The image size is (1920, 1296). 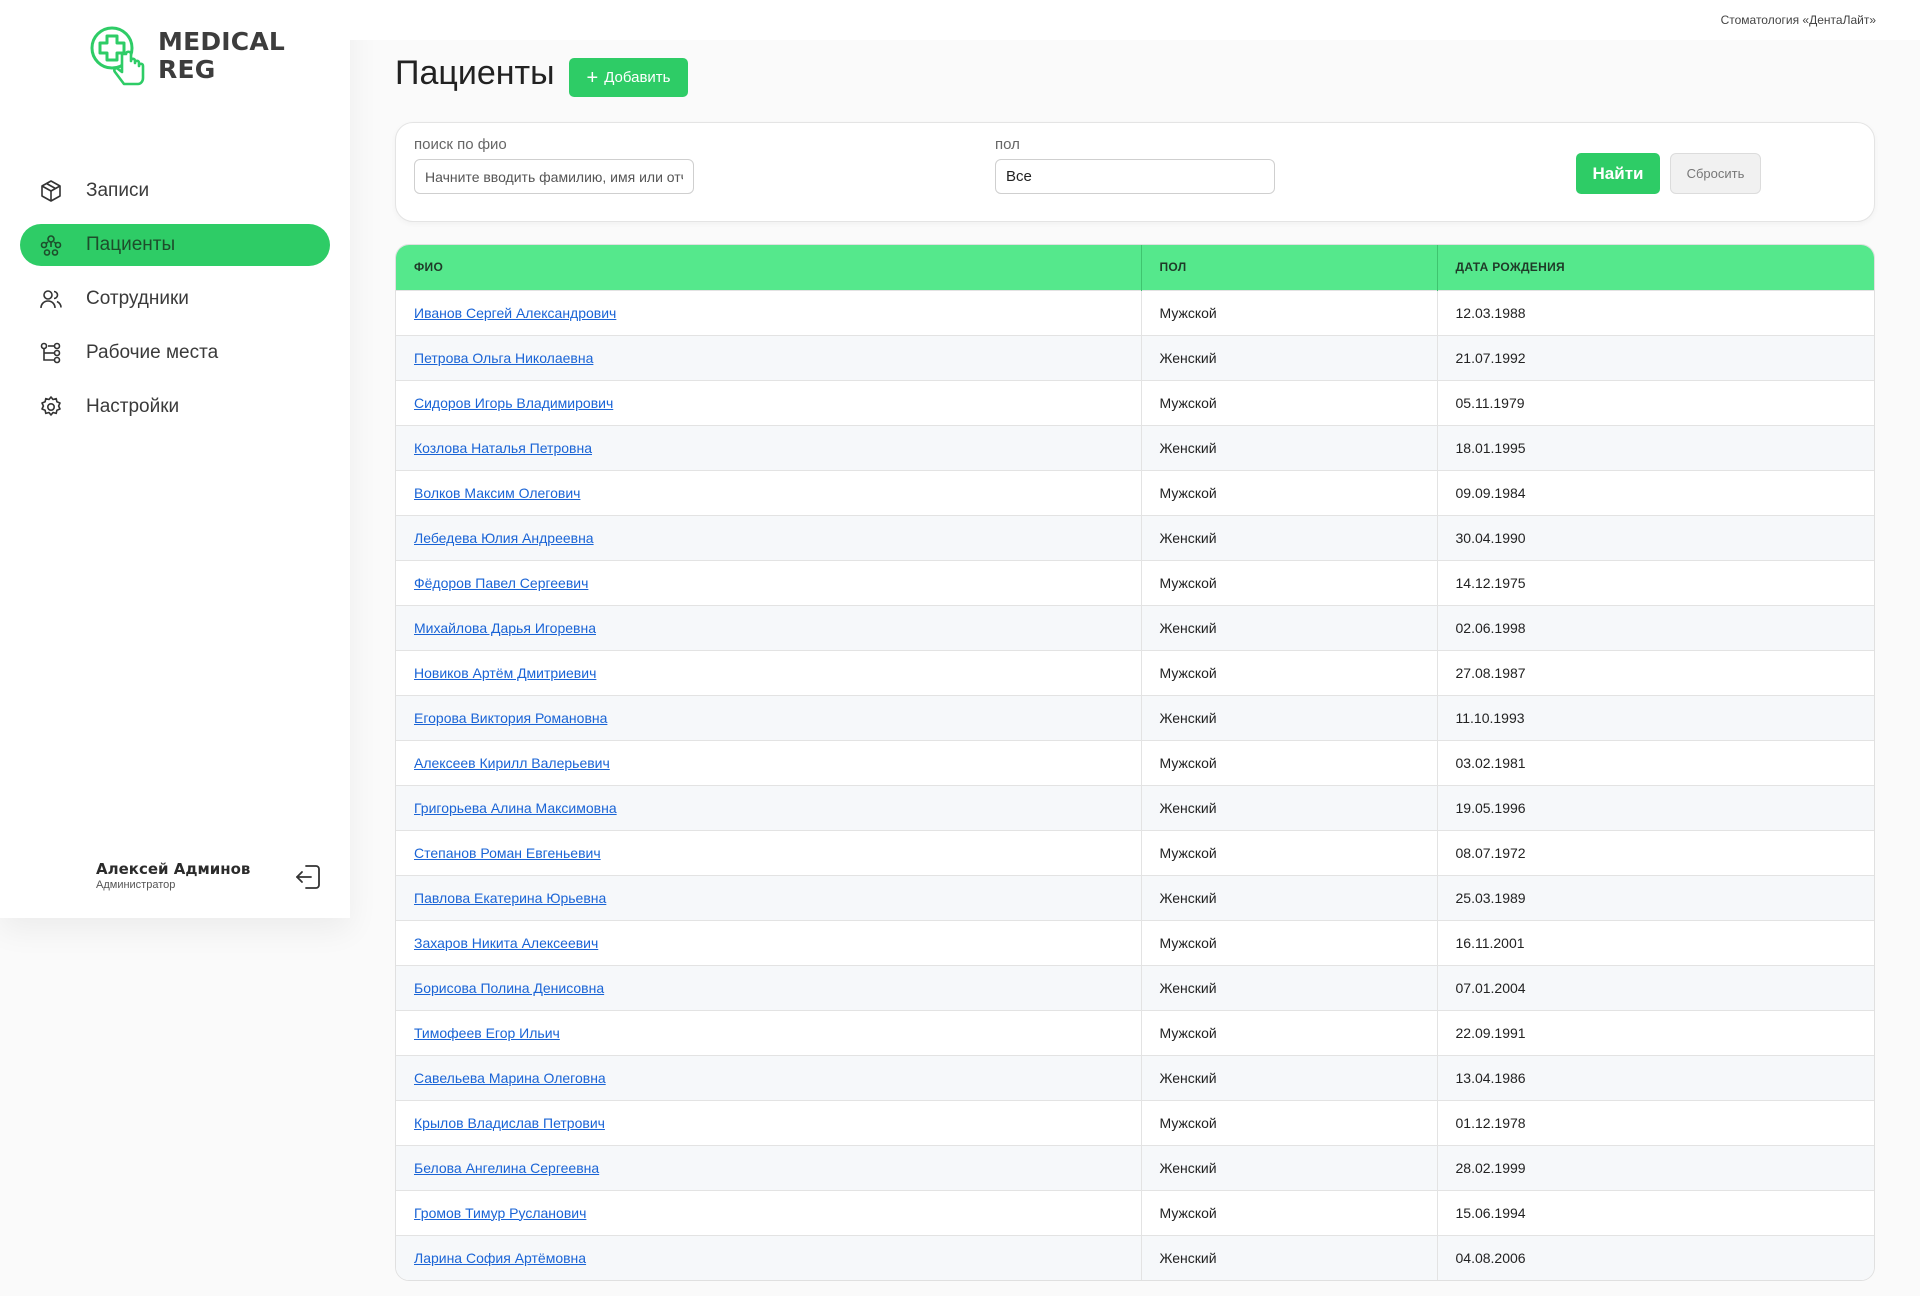 What do you see at coordinates (1135, 176) in the screenshot?
I see `gender-select: Все` at bounding box center [1135, 176].